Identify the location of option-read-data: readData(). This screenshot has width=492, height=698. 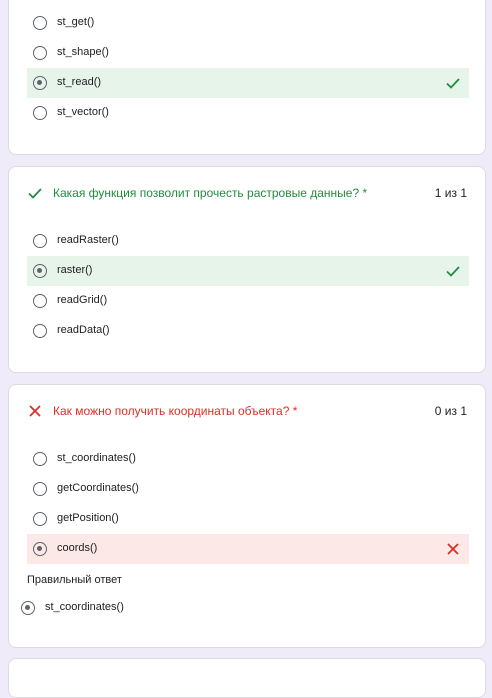
(248, 331).